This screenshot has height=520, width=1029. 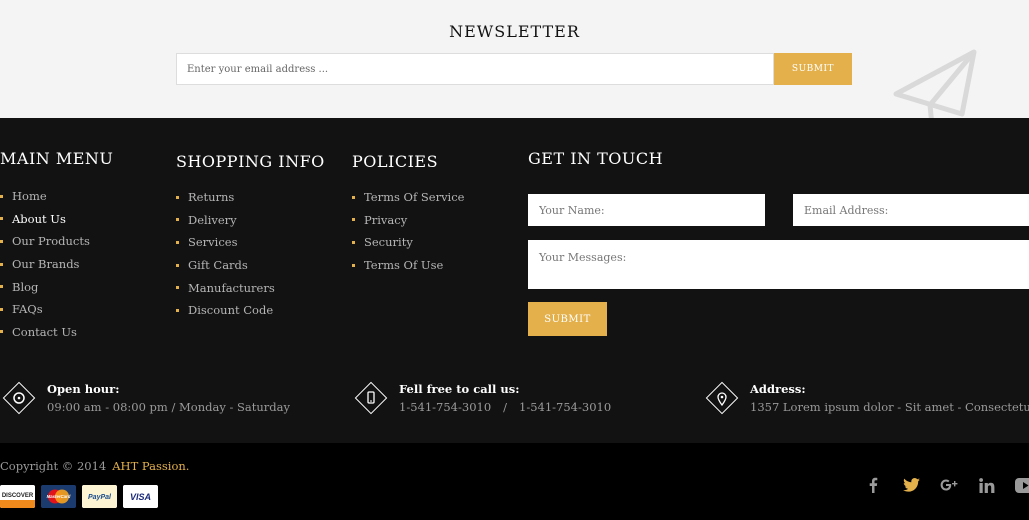 I want to click on google-plus-icon, so click(x=949, y=485).